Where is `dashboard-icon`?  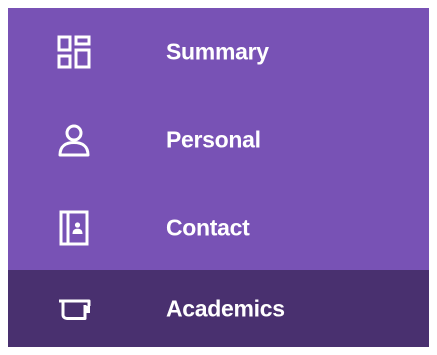
dashboard-icon is located at coordinates (74, 52).